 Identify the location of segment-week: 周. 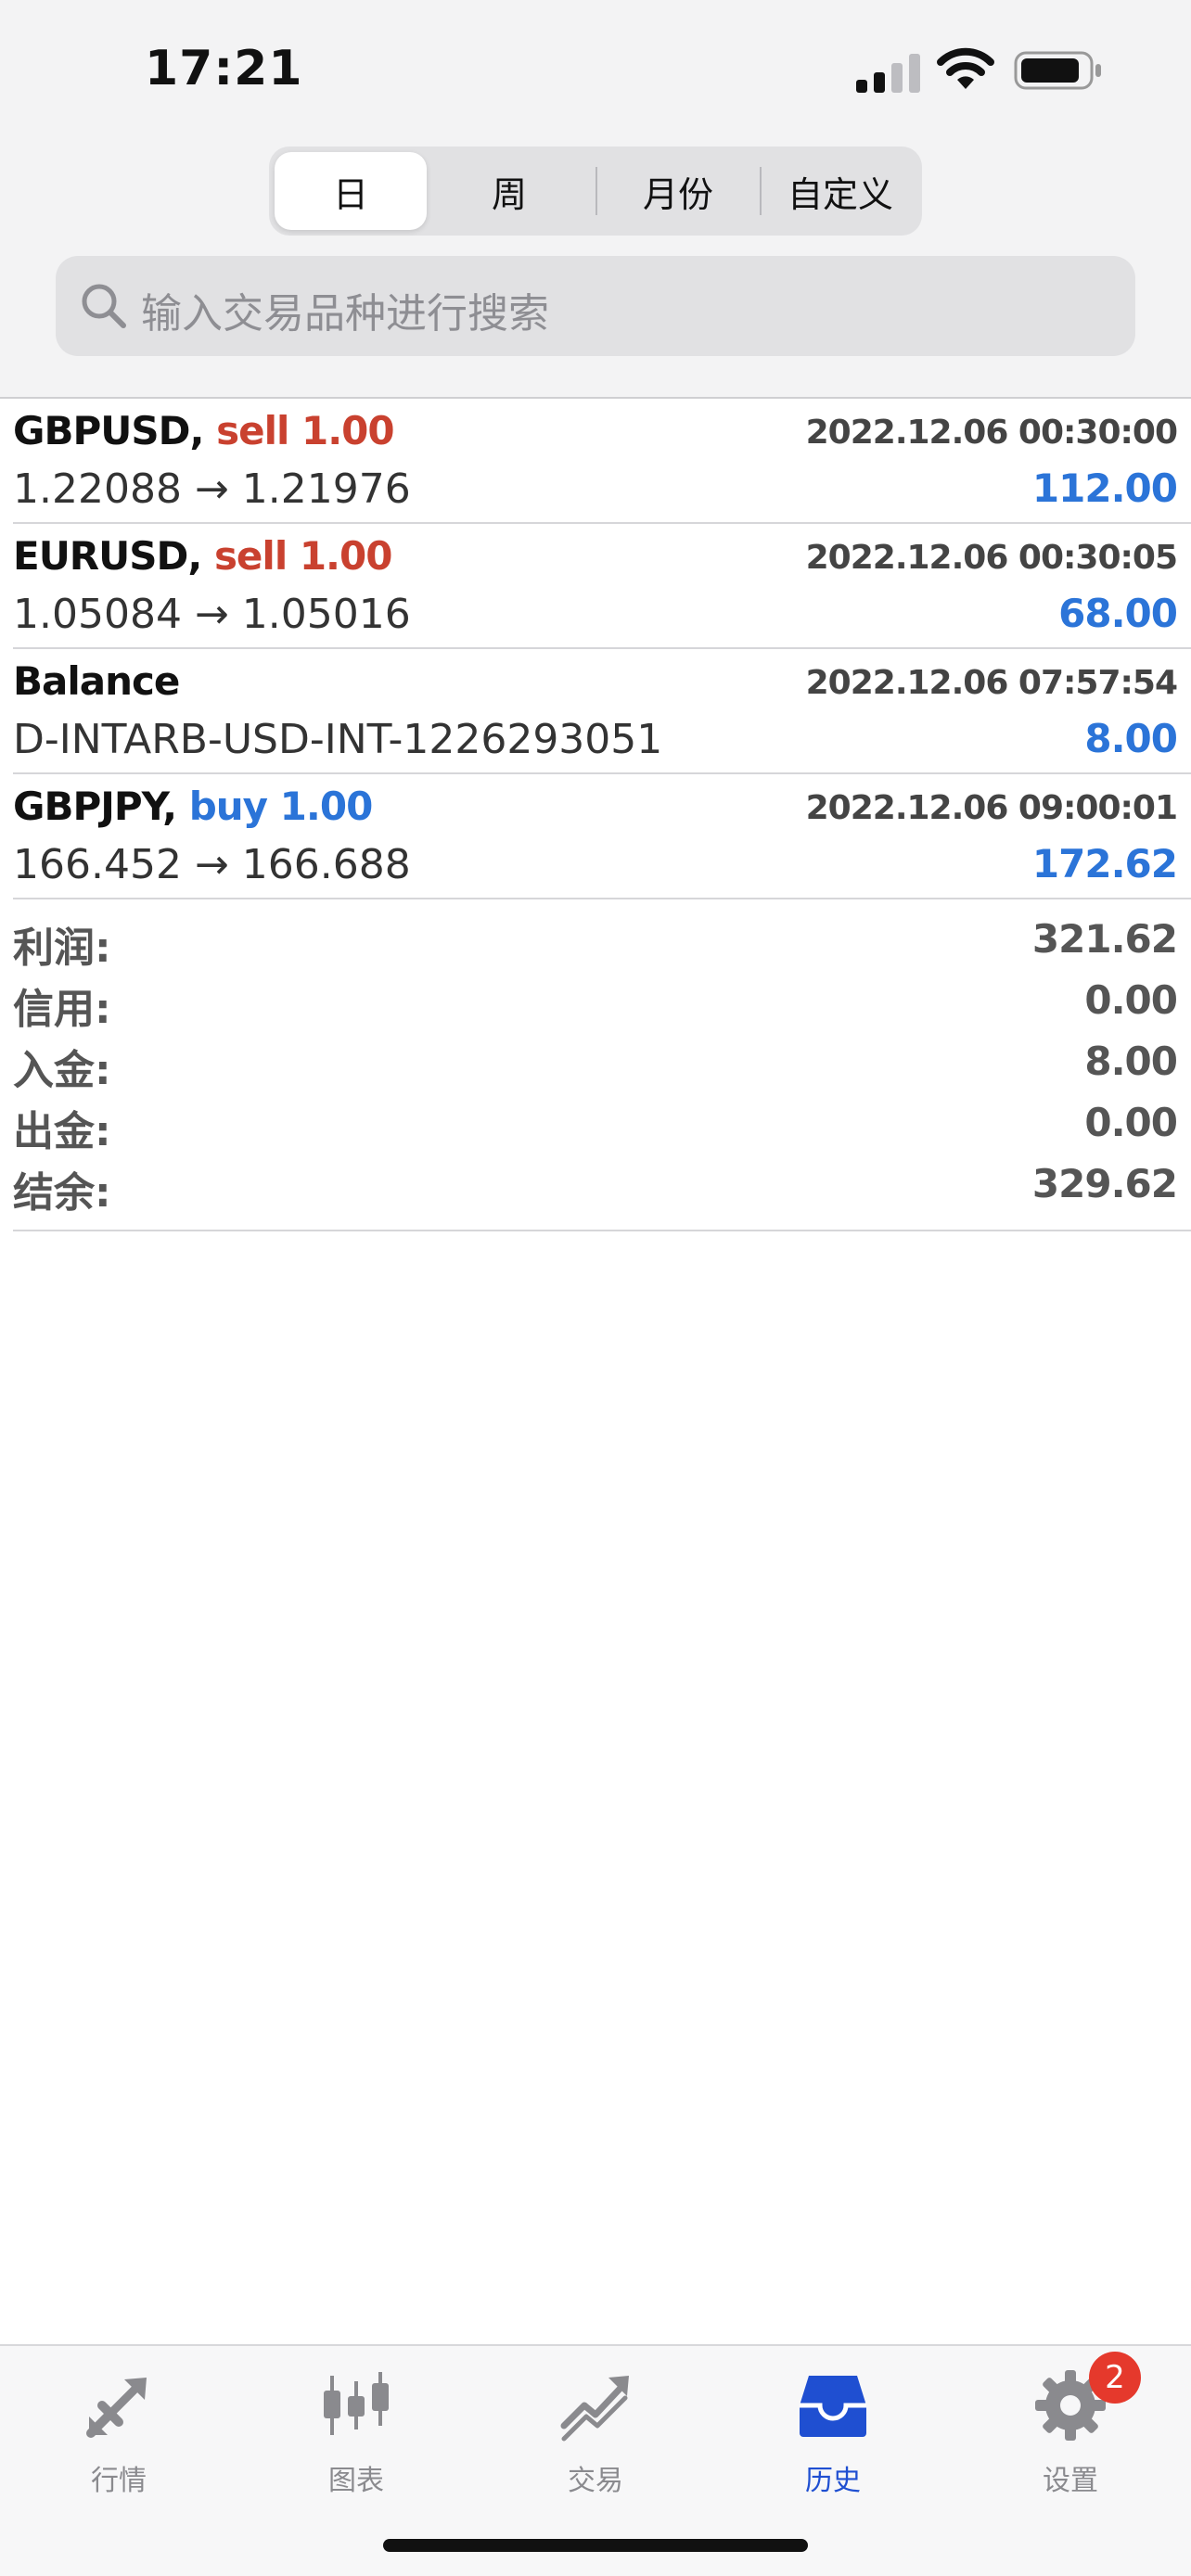
(510, 191).